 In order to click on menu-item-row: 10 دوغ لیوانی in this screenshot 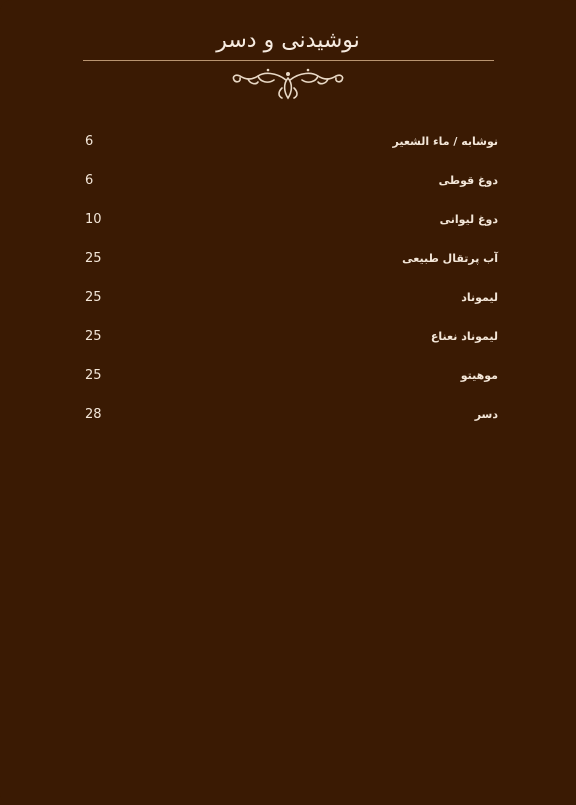, I will do `click(290, 219)`.